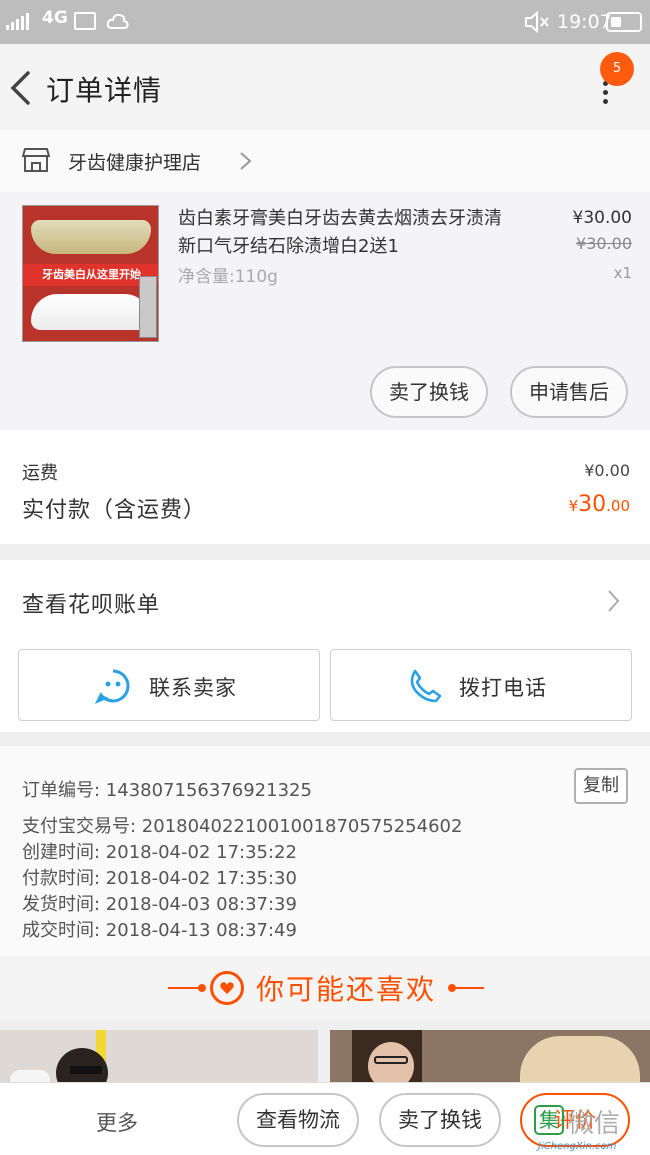  Describe the element at coordinates (202, 988) in the screenshot. I see `divider-dot-left` at that location.